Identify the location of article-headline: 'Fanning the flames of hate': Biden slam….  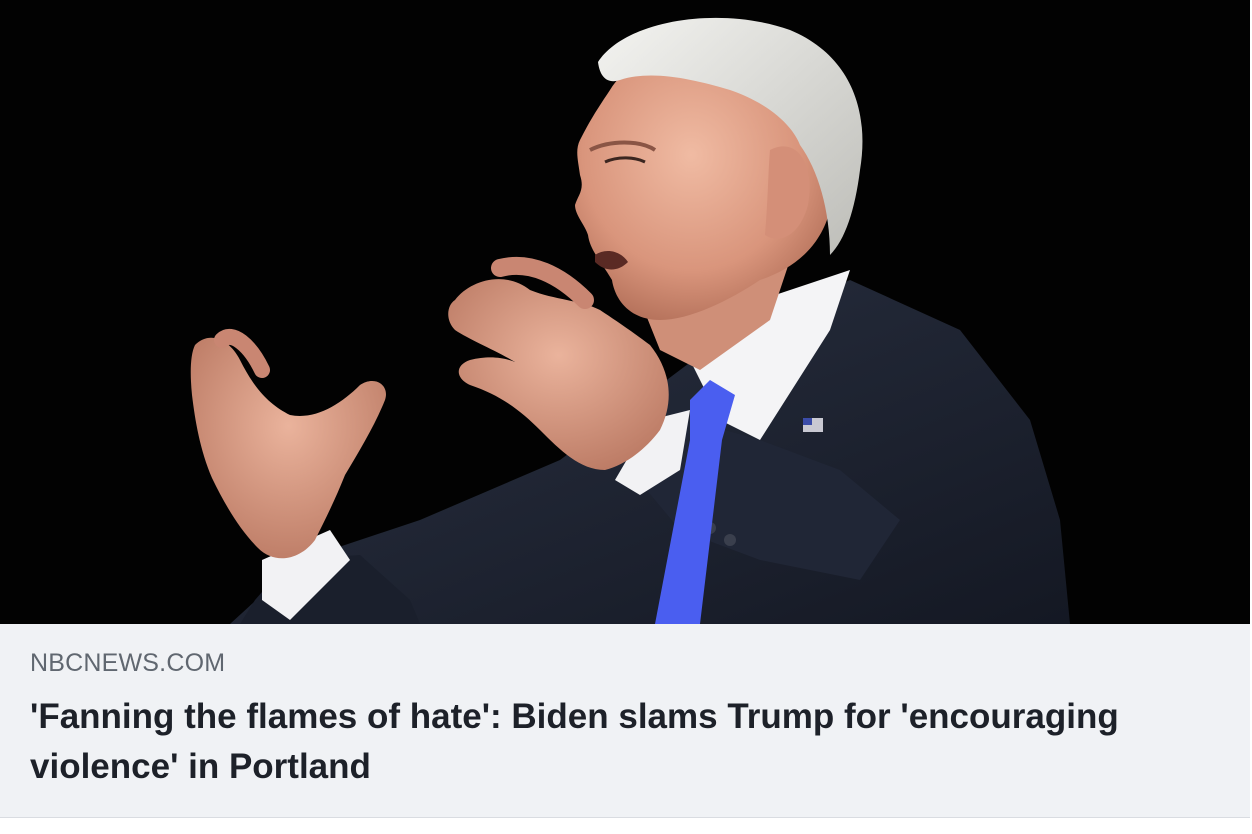
(615, 742).